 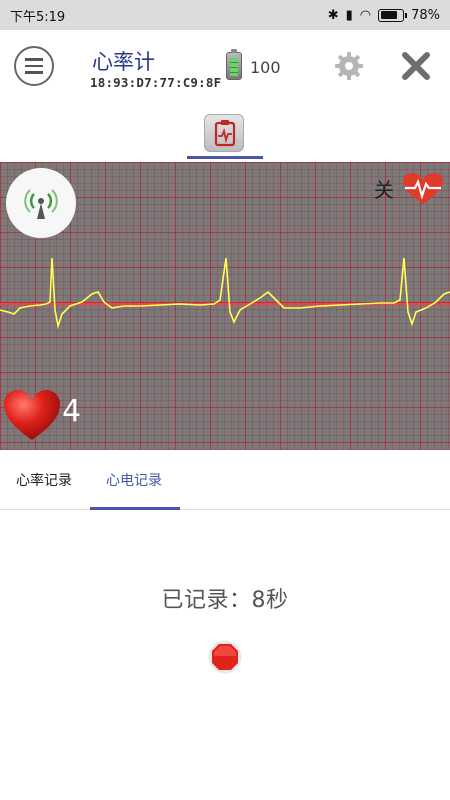 I want to click on ecg-record-tab-icon, so click(x=224, y=133).